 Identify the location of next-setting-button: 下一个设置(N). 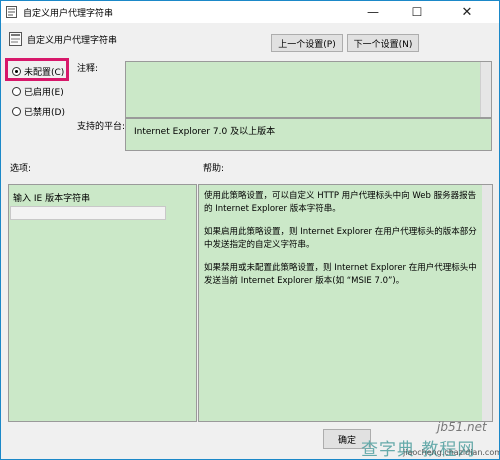
(383, 43).